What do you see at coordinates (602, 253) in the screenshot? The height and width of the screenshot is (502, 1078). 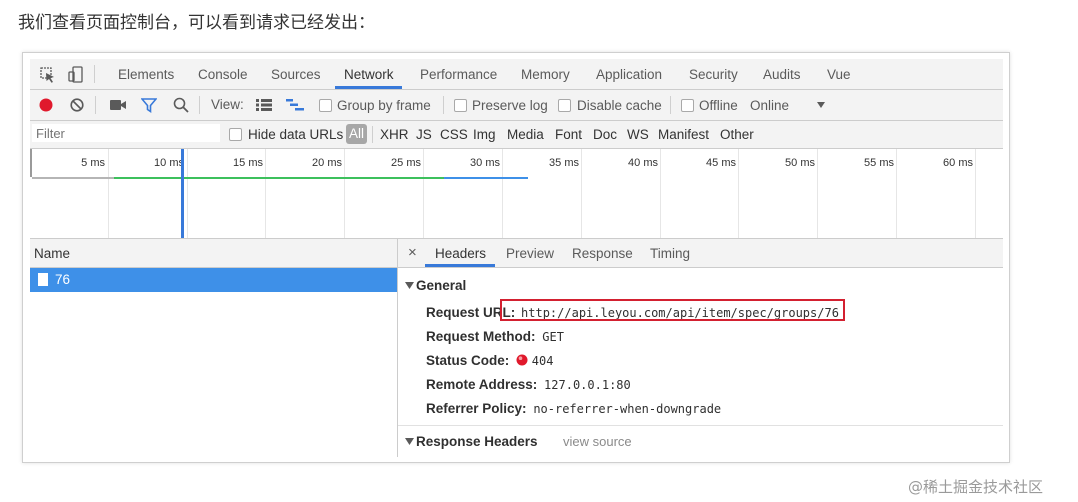 I see `tab-response: Response` at bounding box center [602, 253].